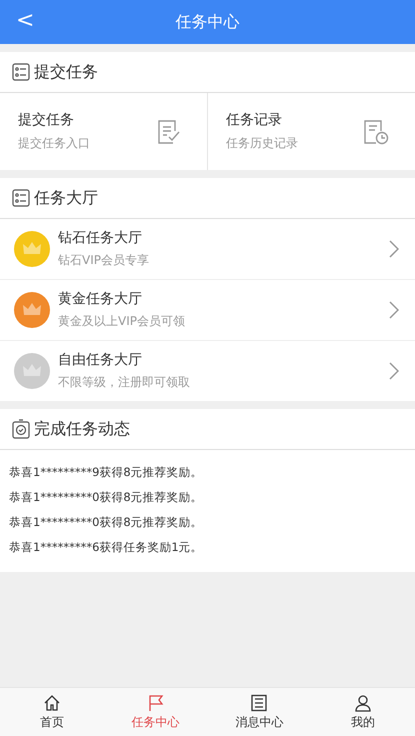  What do you see at coordinates (100, 299) in the screenshot?
I see `hall-title: 黄金任务大厅` at bounding box center [100, 299].